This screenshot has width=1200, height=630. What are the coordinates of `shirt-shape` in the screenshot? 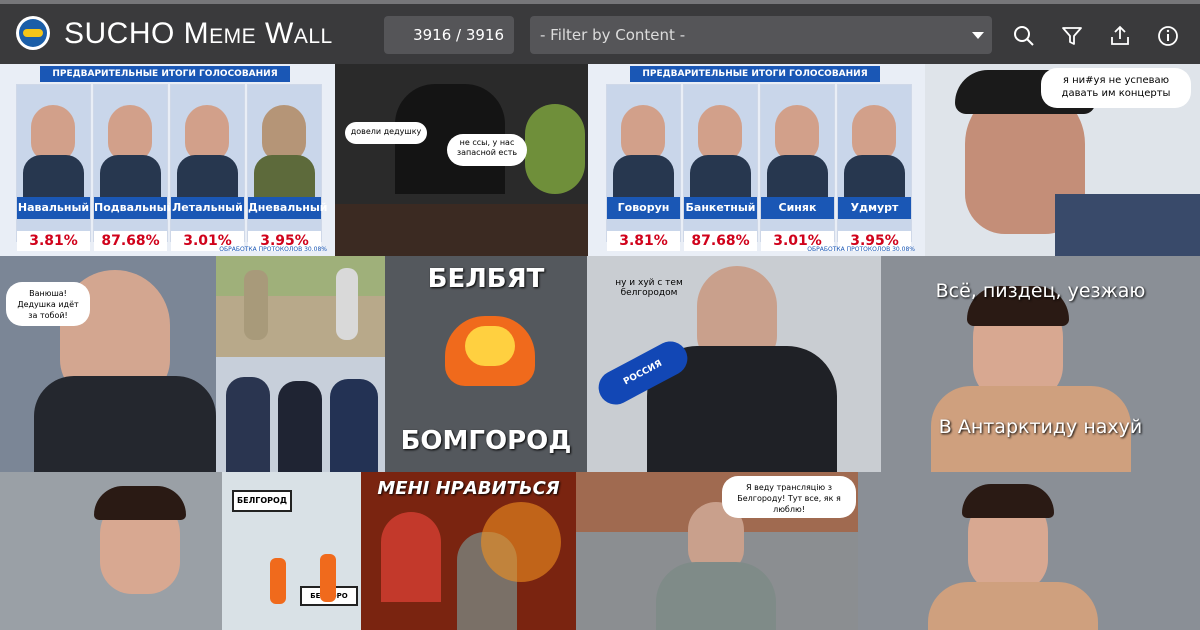 It's located at (1013, 606).